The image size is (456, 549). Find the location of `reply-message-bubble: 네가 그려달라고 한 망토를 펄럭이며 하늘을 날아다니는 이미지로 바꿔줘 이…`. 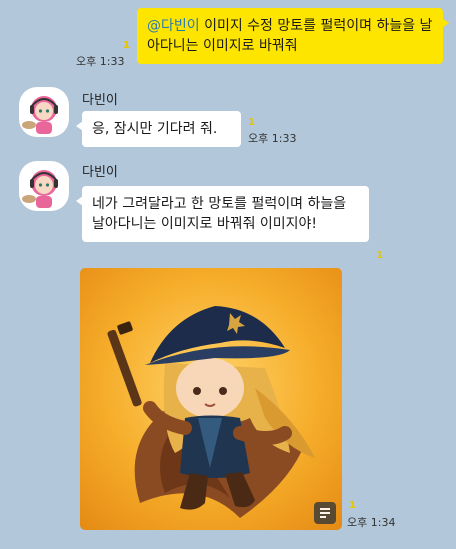

reply-message-bubble: 네가 그려달라고 한 망토를 펄럭이며 하늘을 날아다니는 이미지로 바꿔줘 이… is located at coordinates (222, 214).